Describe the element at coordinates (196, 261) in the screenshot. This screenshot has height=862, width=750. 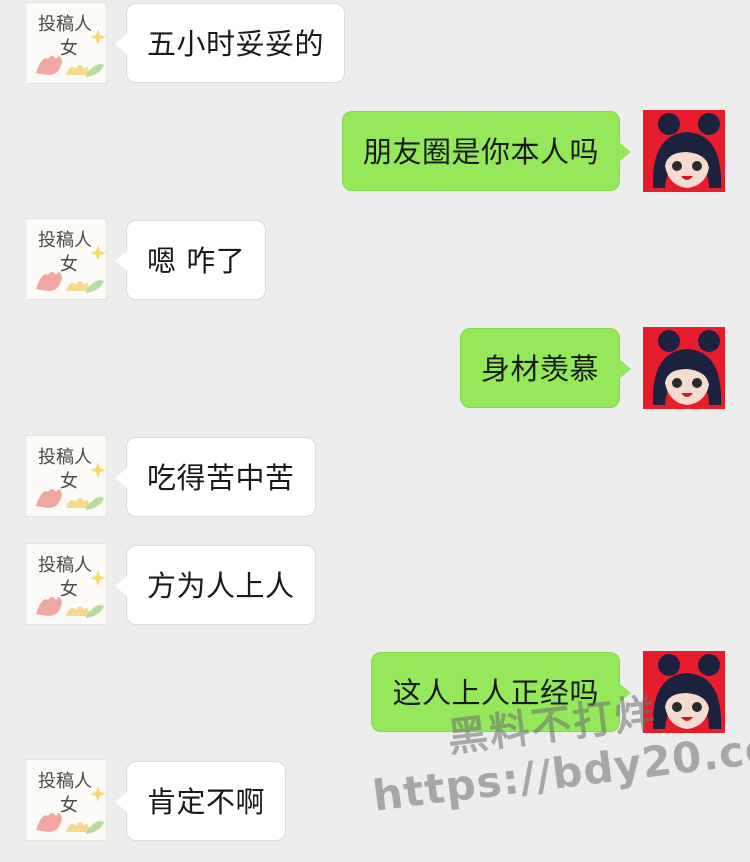
I see `message-text: 嗯 咋了` at that location.